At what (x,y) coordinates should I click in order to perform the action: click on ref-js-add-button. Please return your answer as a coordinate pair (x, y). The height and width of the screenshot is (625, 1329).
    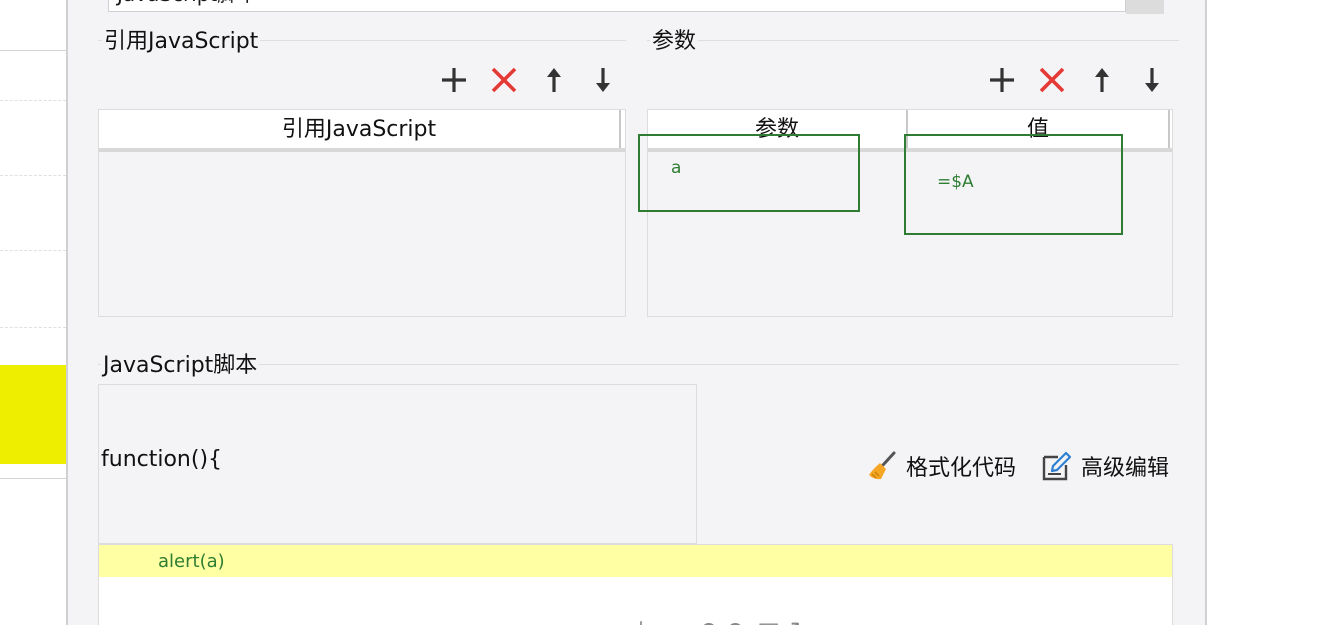
    Looking at the image, I should click on (454, 80).